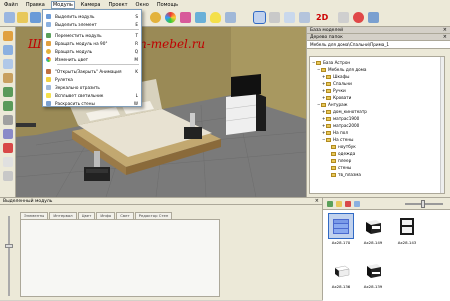  I want to click on layer-tool-icon, so click(8, 120).